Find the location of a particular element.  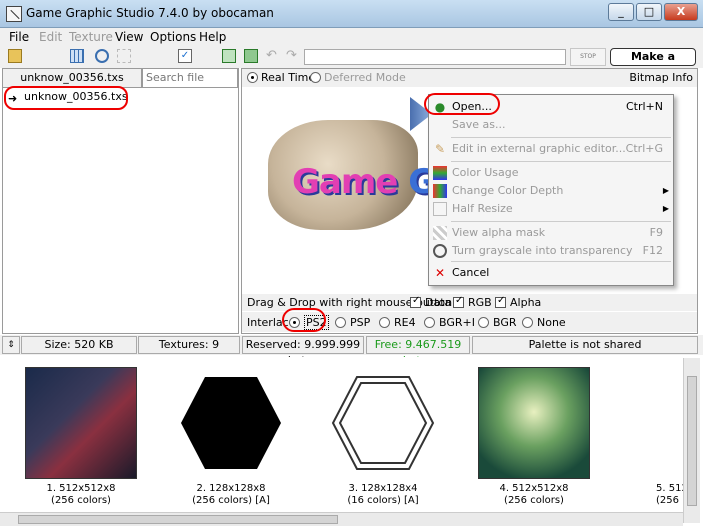

cancel-x-icon: ✕ is located at coordinates (440, 273).